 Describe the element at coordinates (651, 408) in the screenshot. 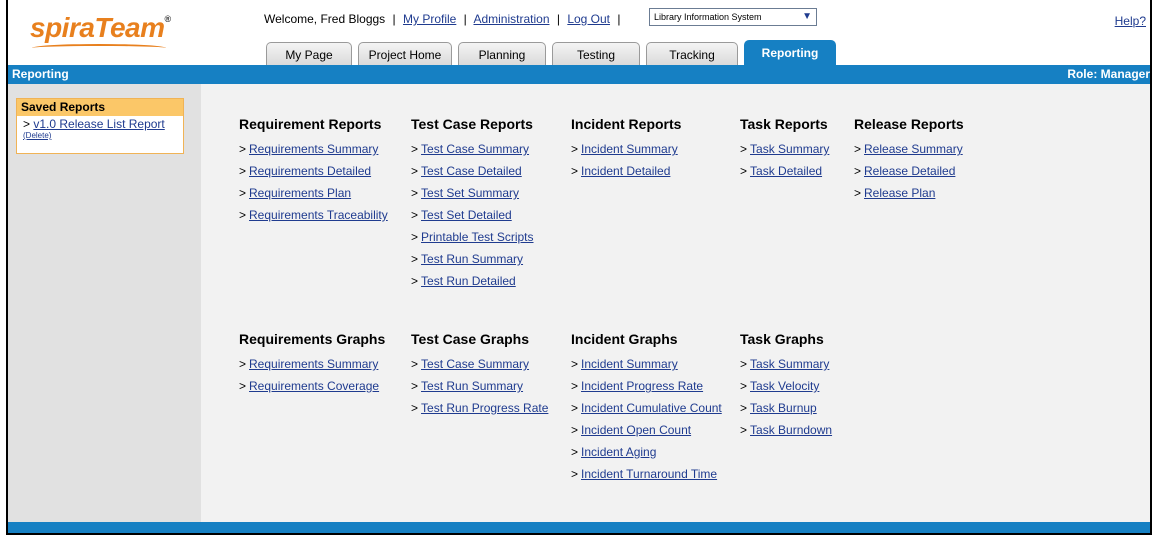

I see `graph-link: Incident Cumulative Count` at that location.